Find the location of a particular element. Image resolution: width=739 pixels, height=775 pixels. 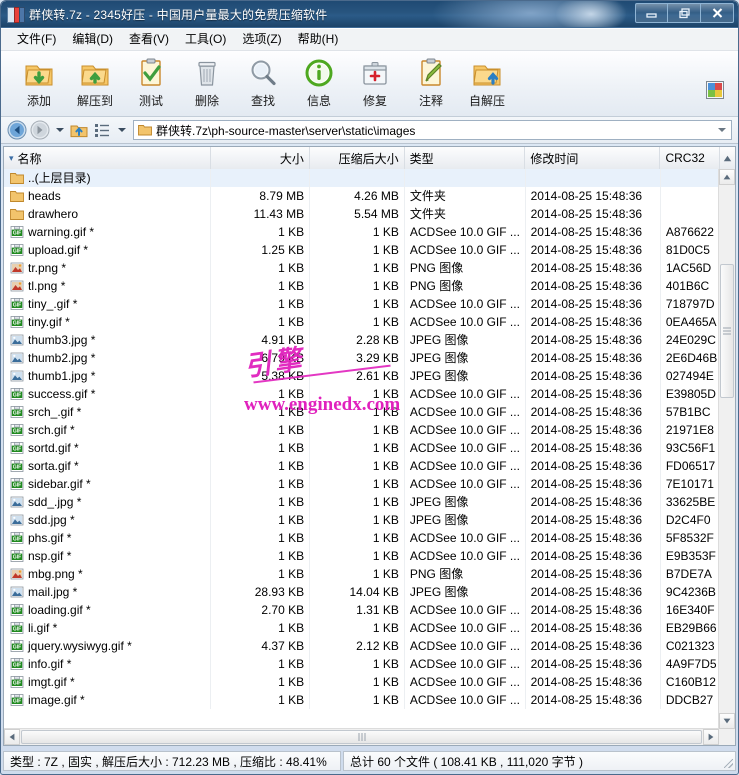

toolbar-button-test: 测试 is located at coordinates (151, 82).